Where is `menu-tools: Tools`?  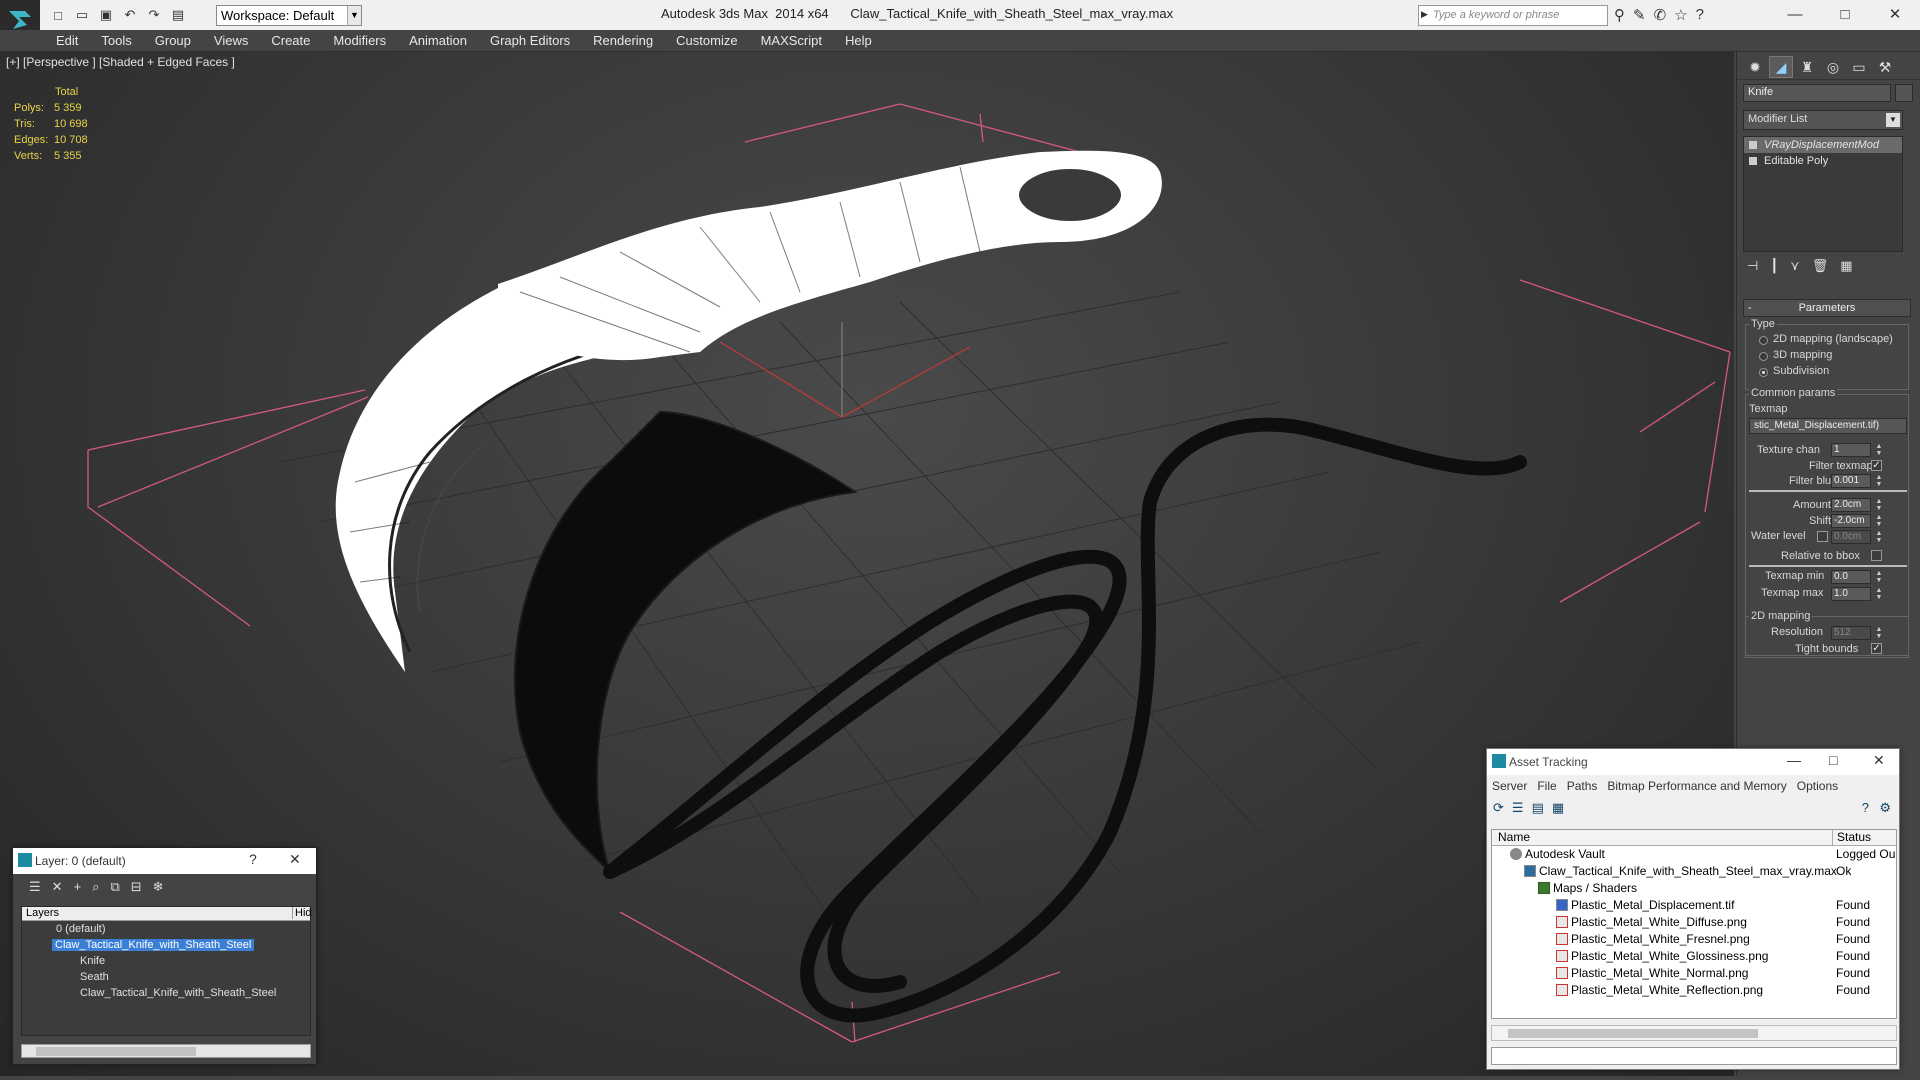 menu-tools: Tools is located at coordinates (116, 40).